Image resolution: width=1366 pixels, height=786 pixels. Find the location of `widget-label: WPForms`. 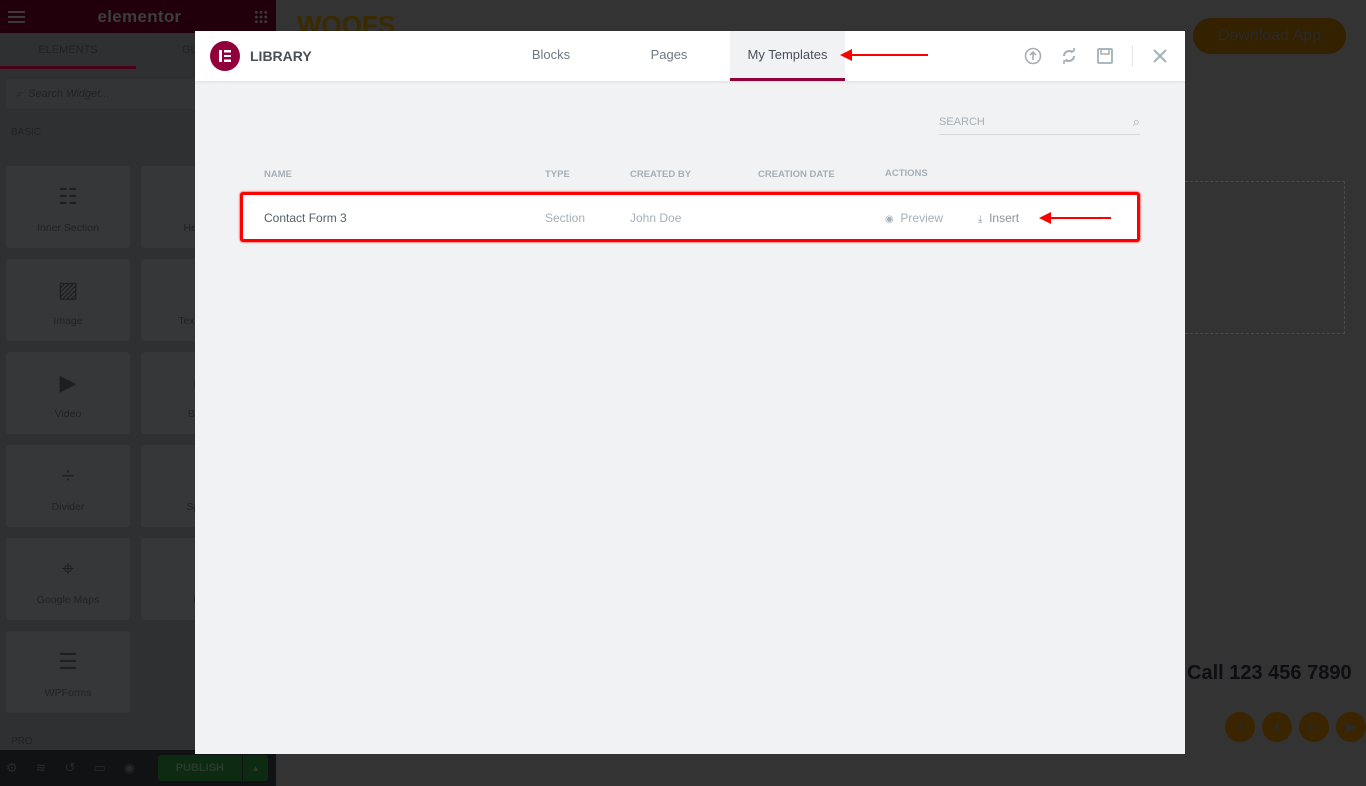

widget-label: WPForms is located at coordinates (68, 693).